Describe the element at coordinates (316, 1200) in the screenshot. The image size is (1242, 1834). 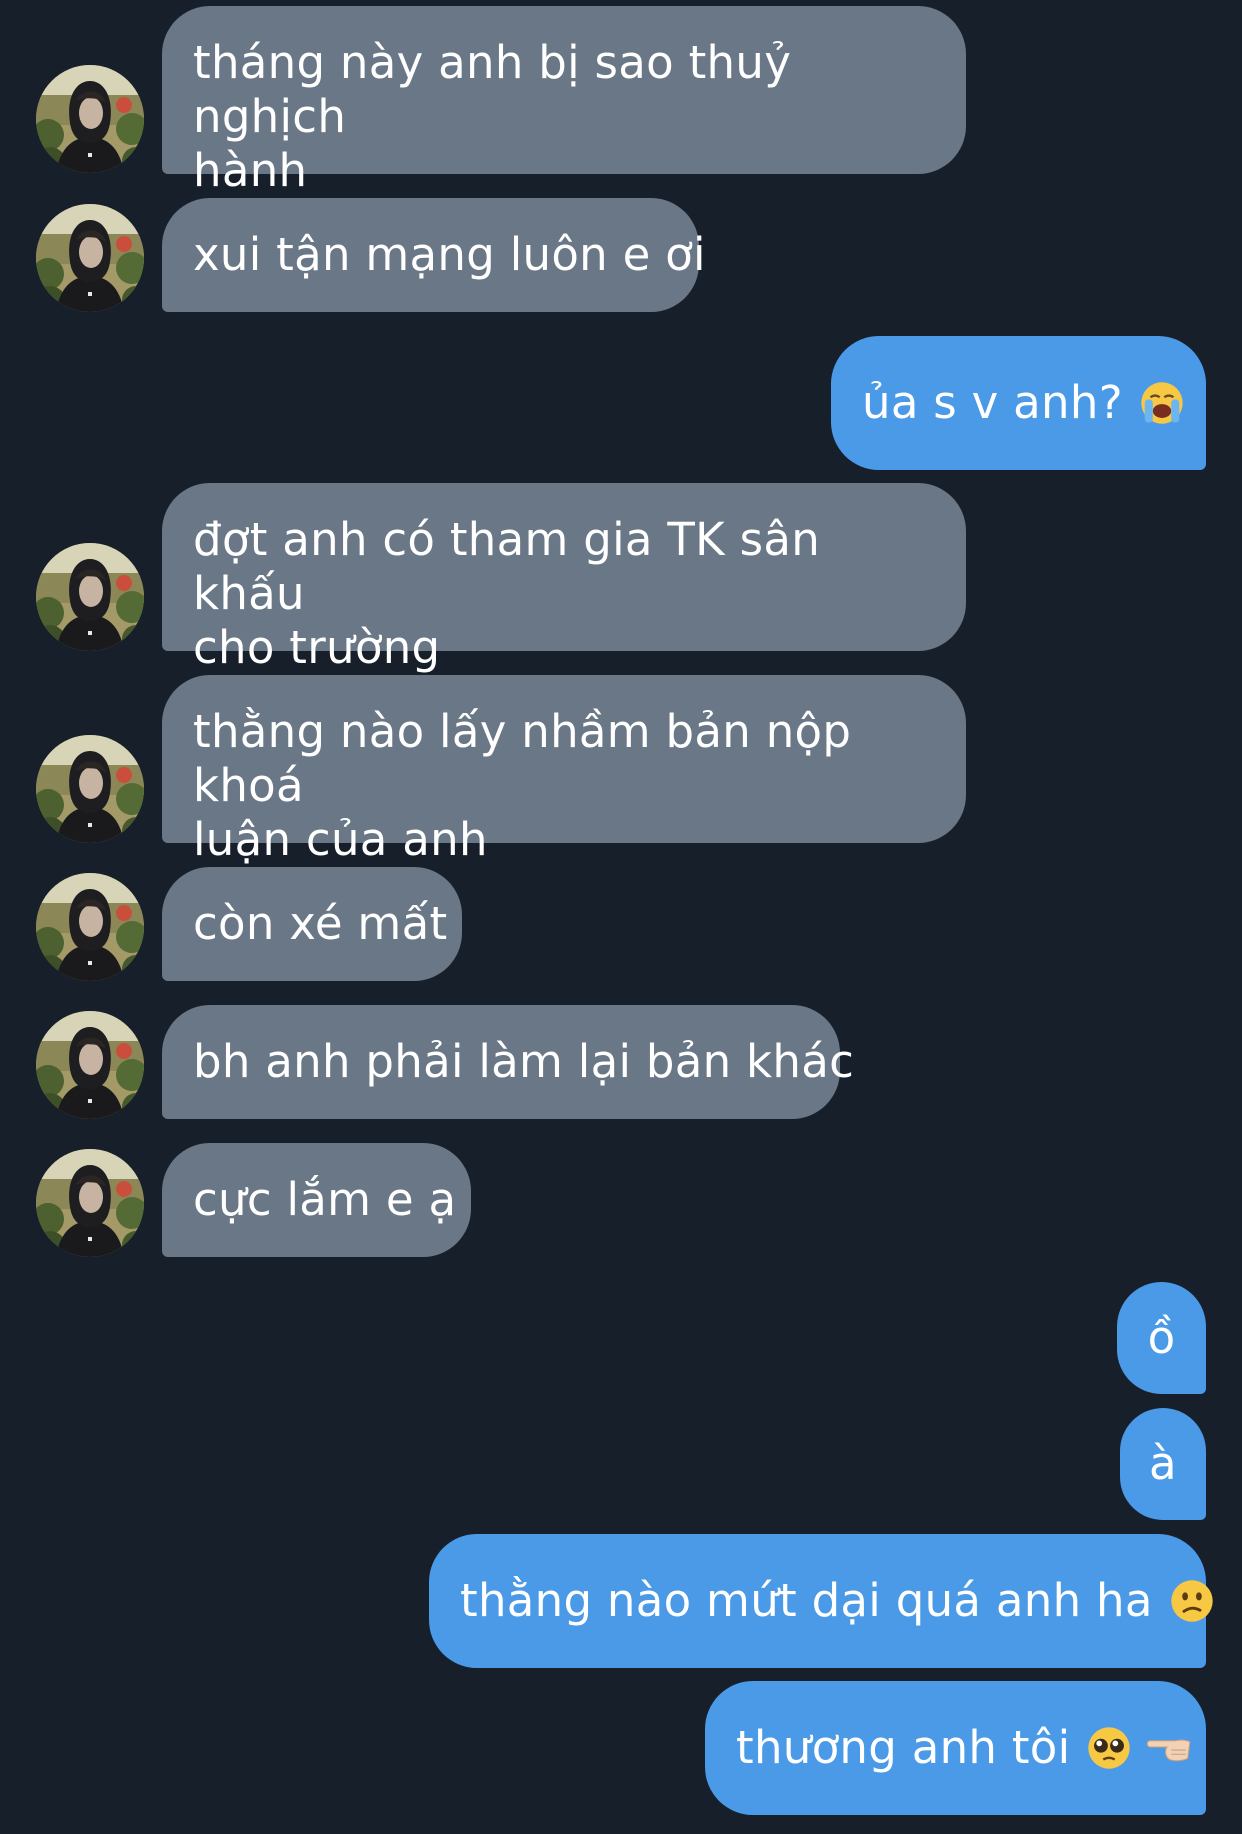
I see `message-bubble: cực lắm e ạ` at that location.